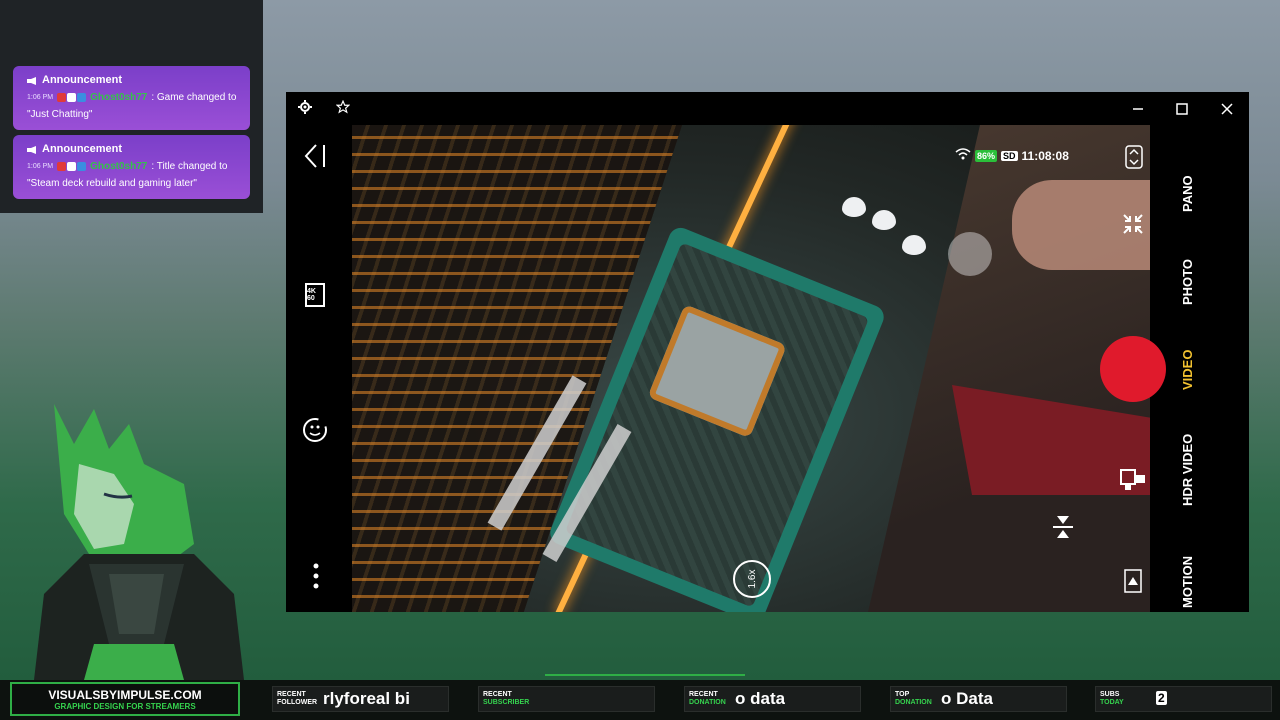 The image size is (1280, 720). What do you see at coordinates (1045, 155) in the screenshot?
I see `clock-text: 11:08:08` at bounding box center [1045, 155].